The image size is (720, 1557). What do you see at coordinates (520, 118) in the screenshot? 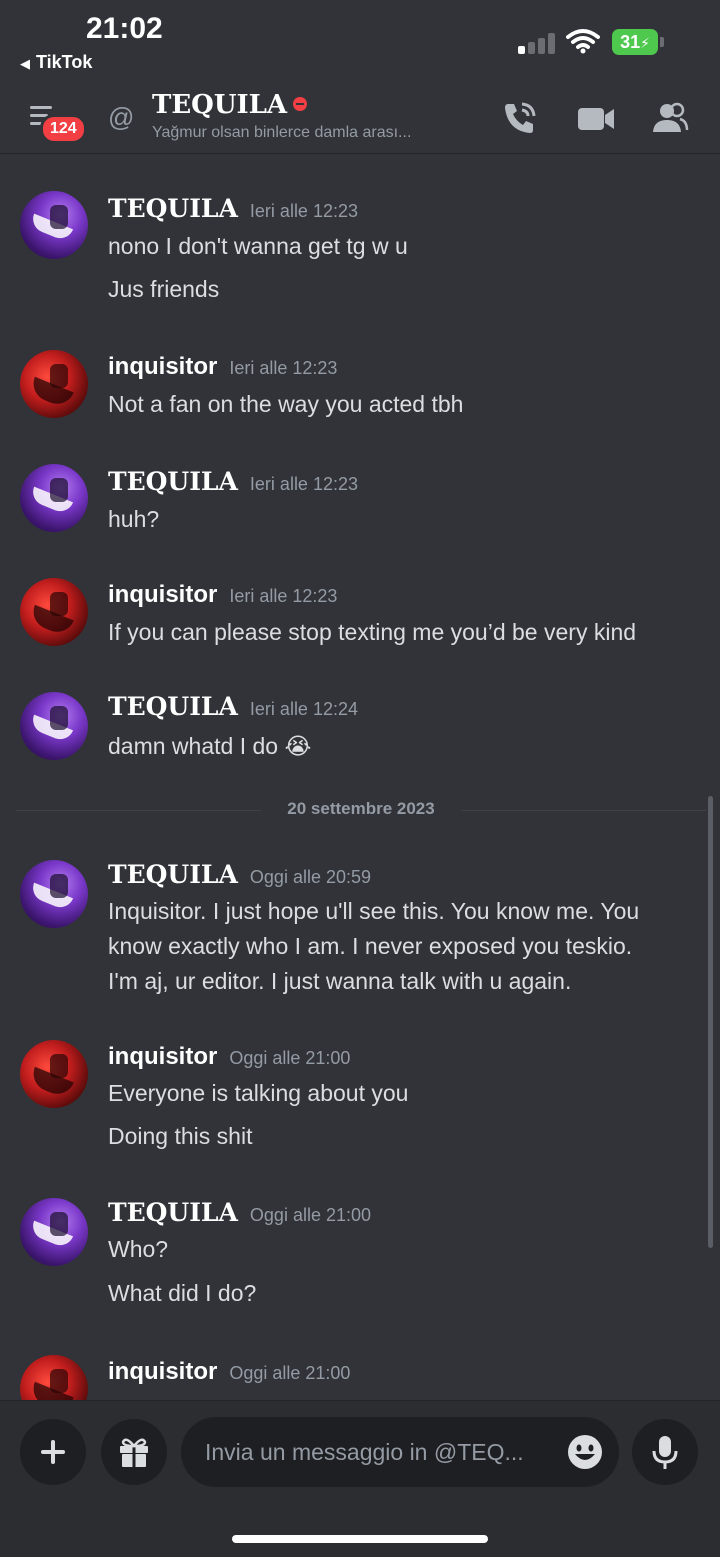
I see `phone-call-icon` at bounding box center [520, 118].